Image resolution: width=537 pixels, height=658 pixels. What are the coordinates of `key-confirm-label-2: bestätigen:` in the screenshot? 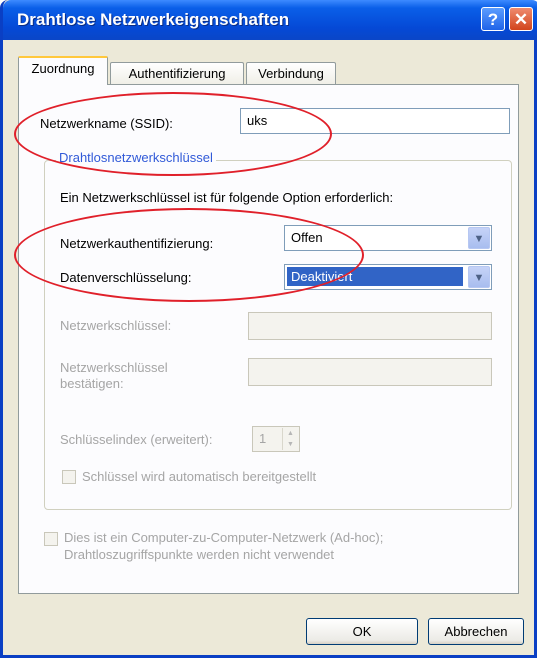 It's located at (92, 383).